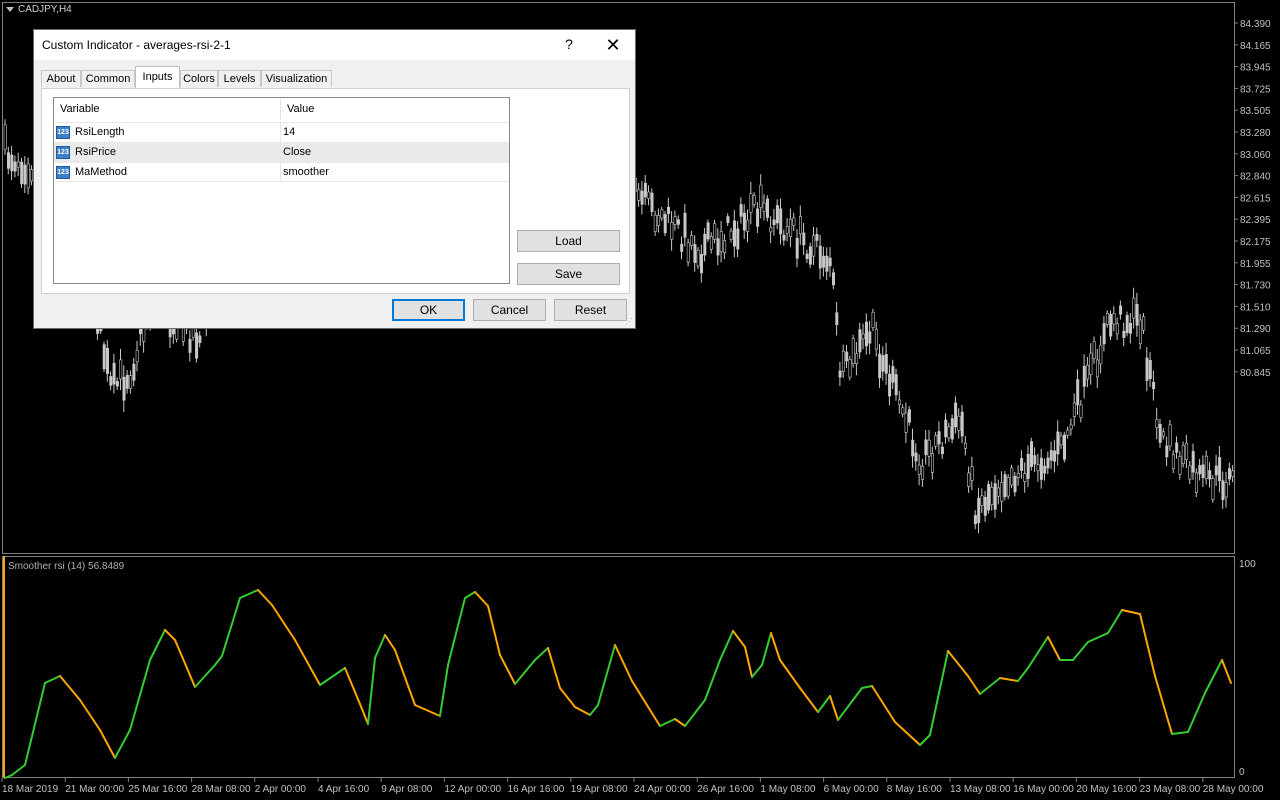  I want to click on chart-symbol-label: CADJPY,H4, so click(45, 9).